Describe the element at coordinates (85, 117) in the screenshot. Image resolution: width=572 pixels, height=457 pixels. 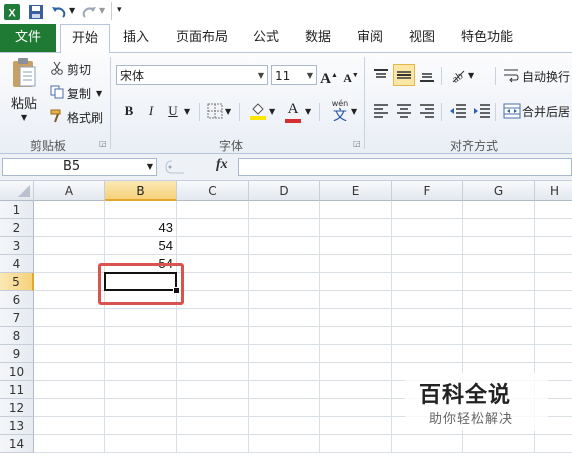
I see `format-painter-button: 格式刷` at that location.